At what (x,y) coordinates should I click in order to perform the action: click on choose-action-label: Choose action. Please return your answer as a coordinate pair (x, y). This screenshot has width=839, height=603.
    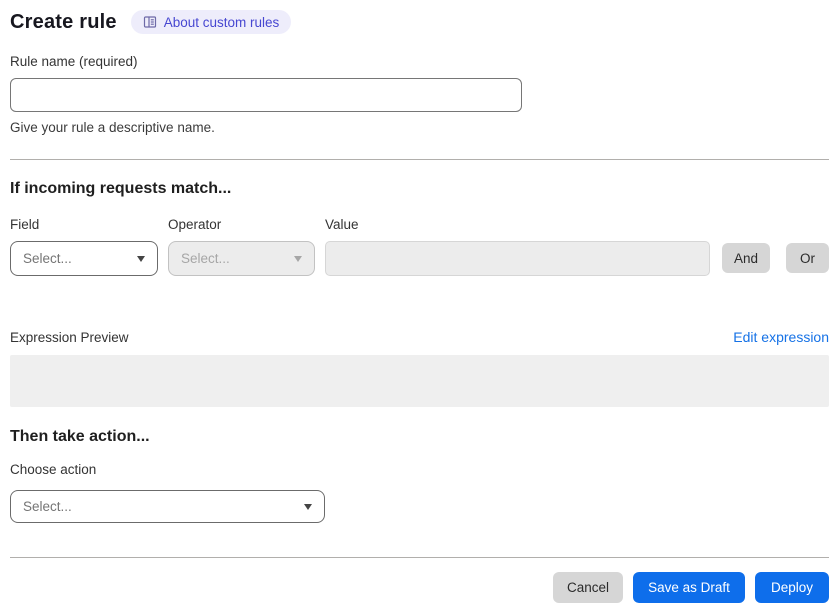
    Looking at the image, I should click on (53, 469).